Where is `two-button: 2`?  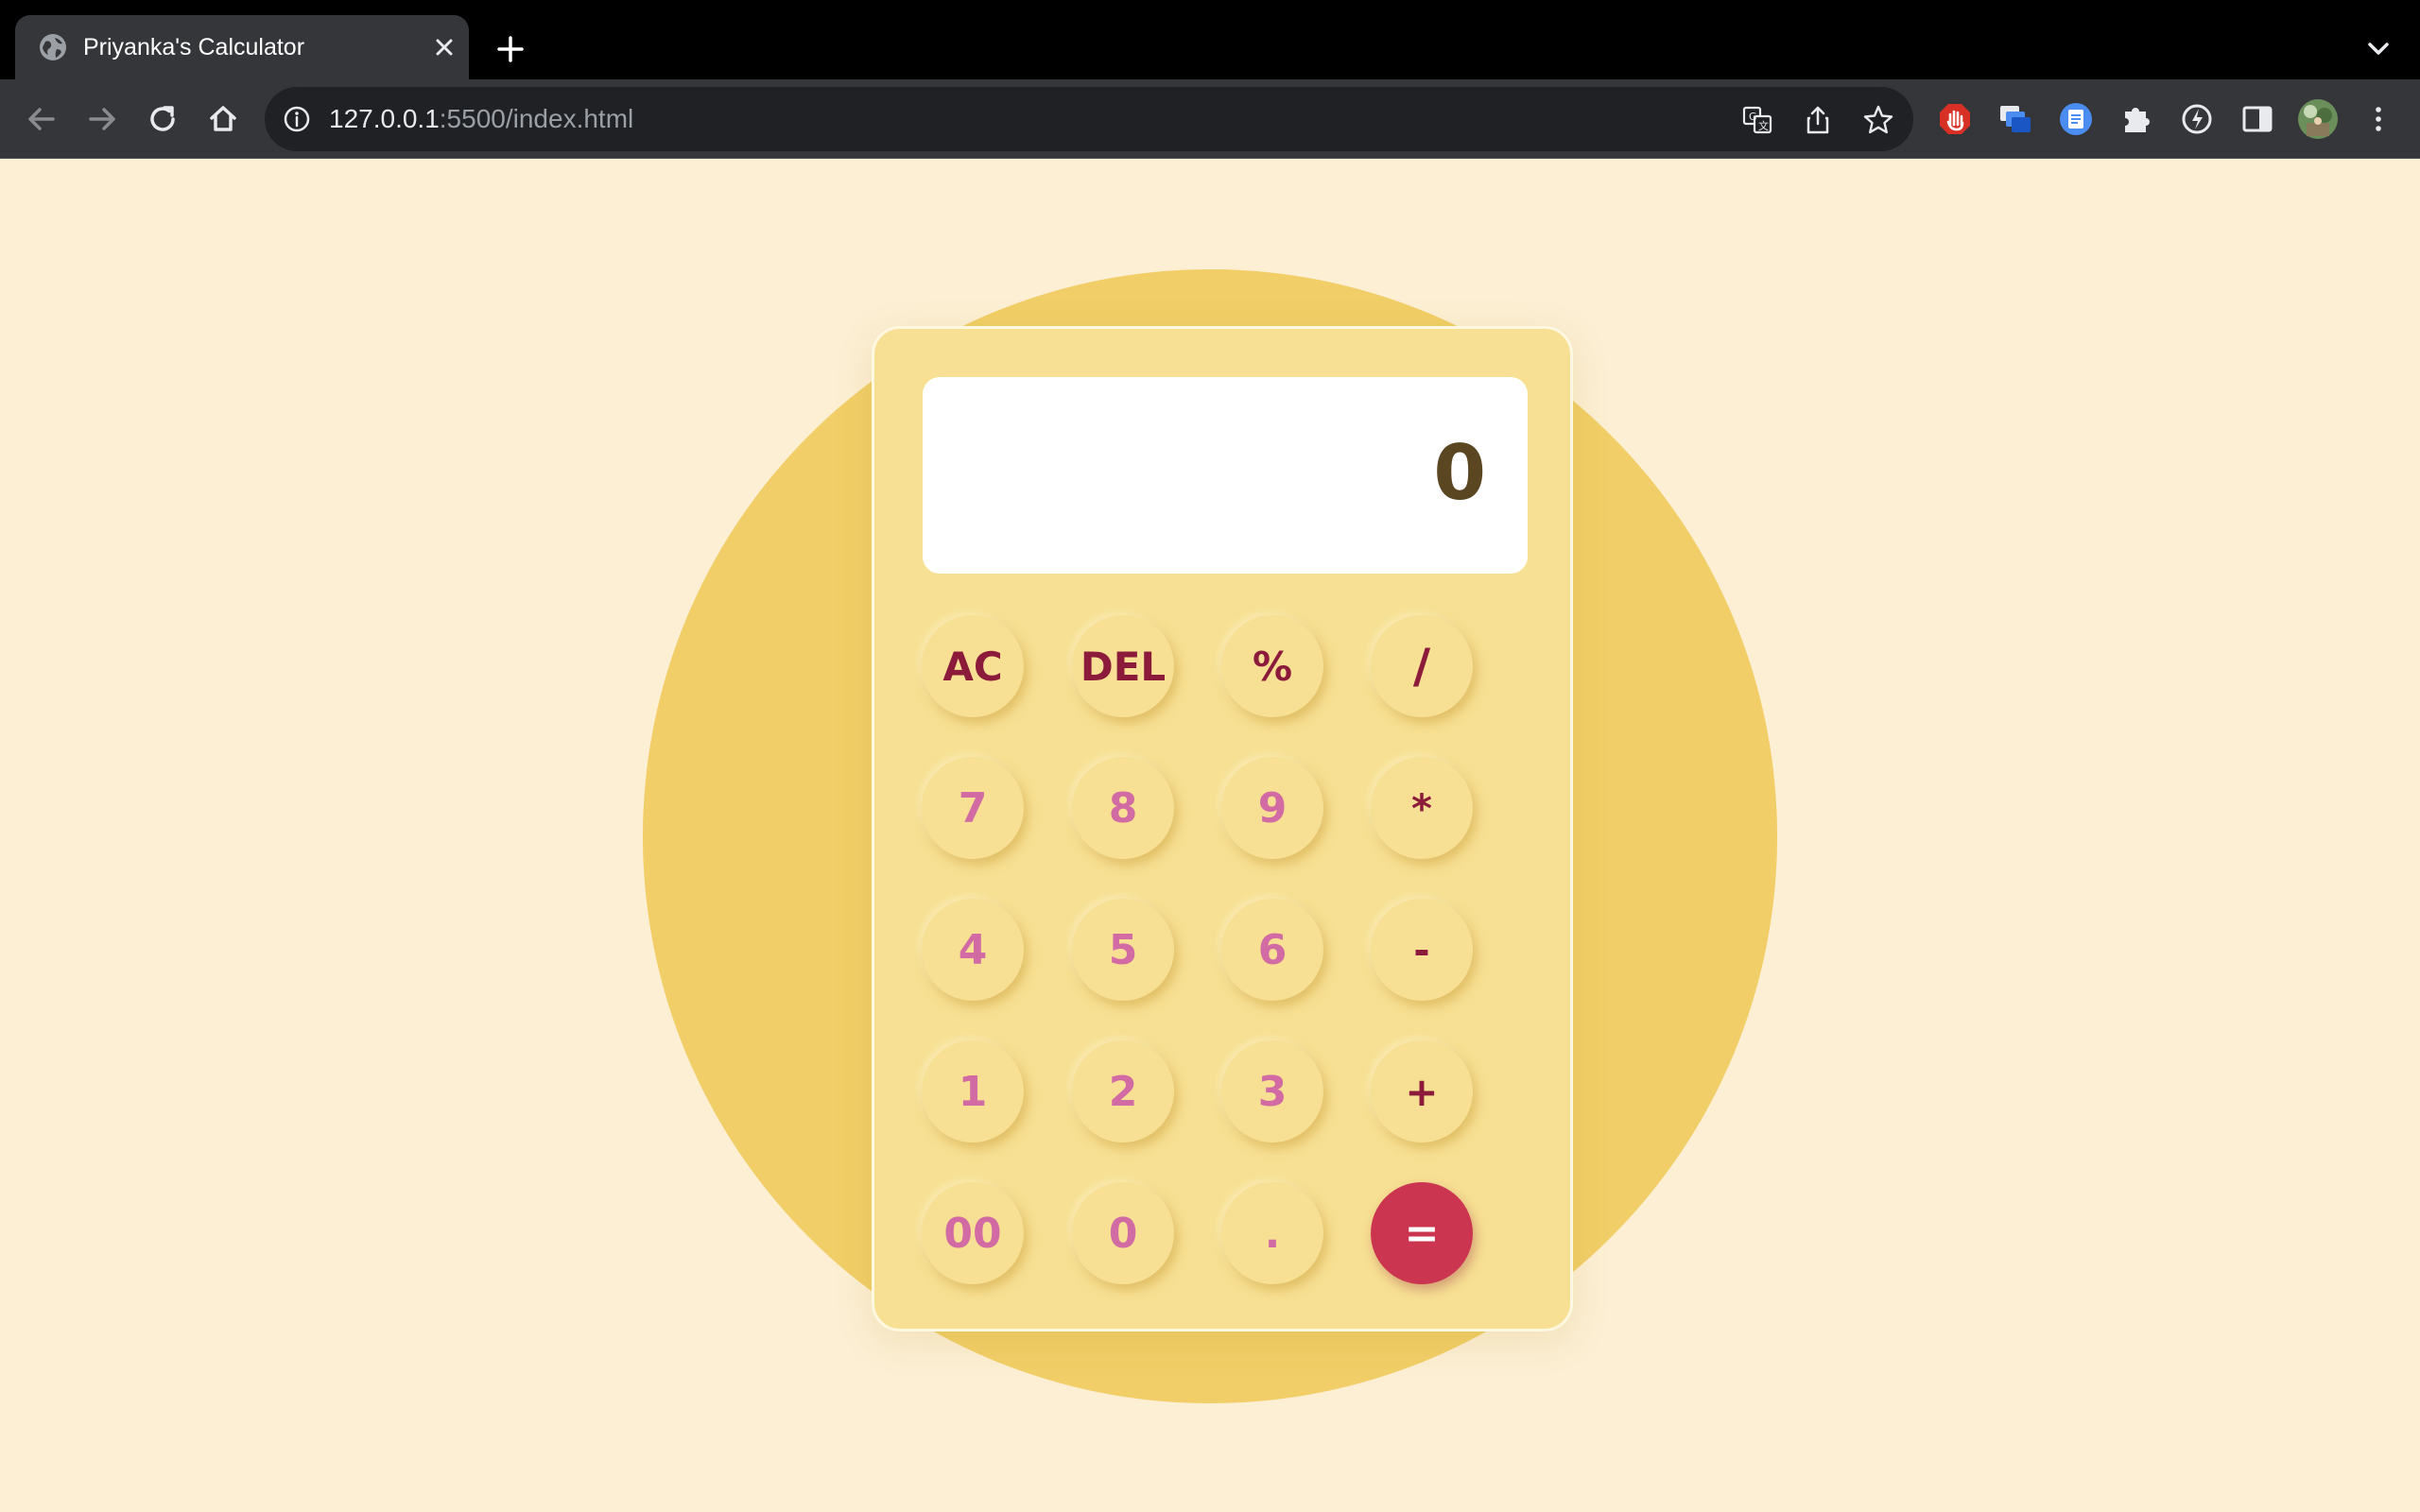
two-button: 2 is located at coordinates (1123, 1091).